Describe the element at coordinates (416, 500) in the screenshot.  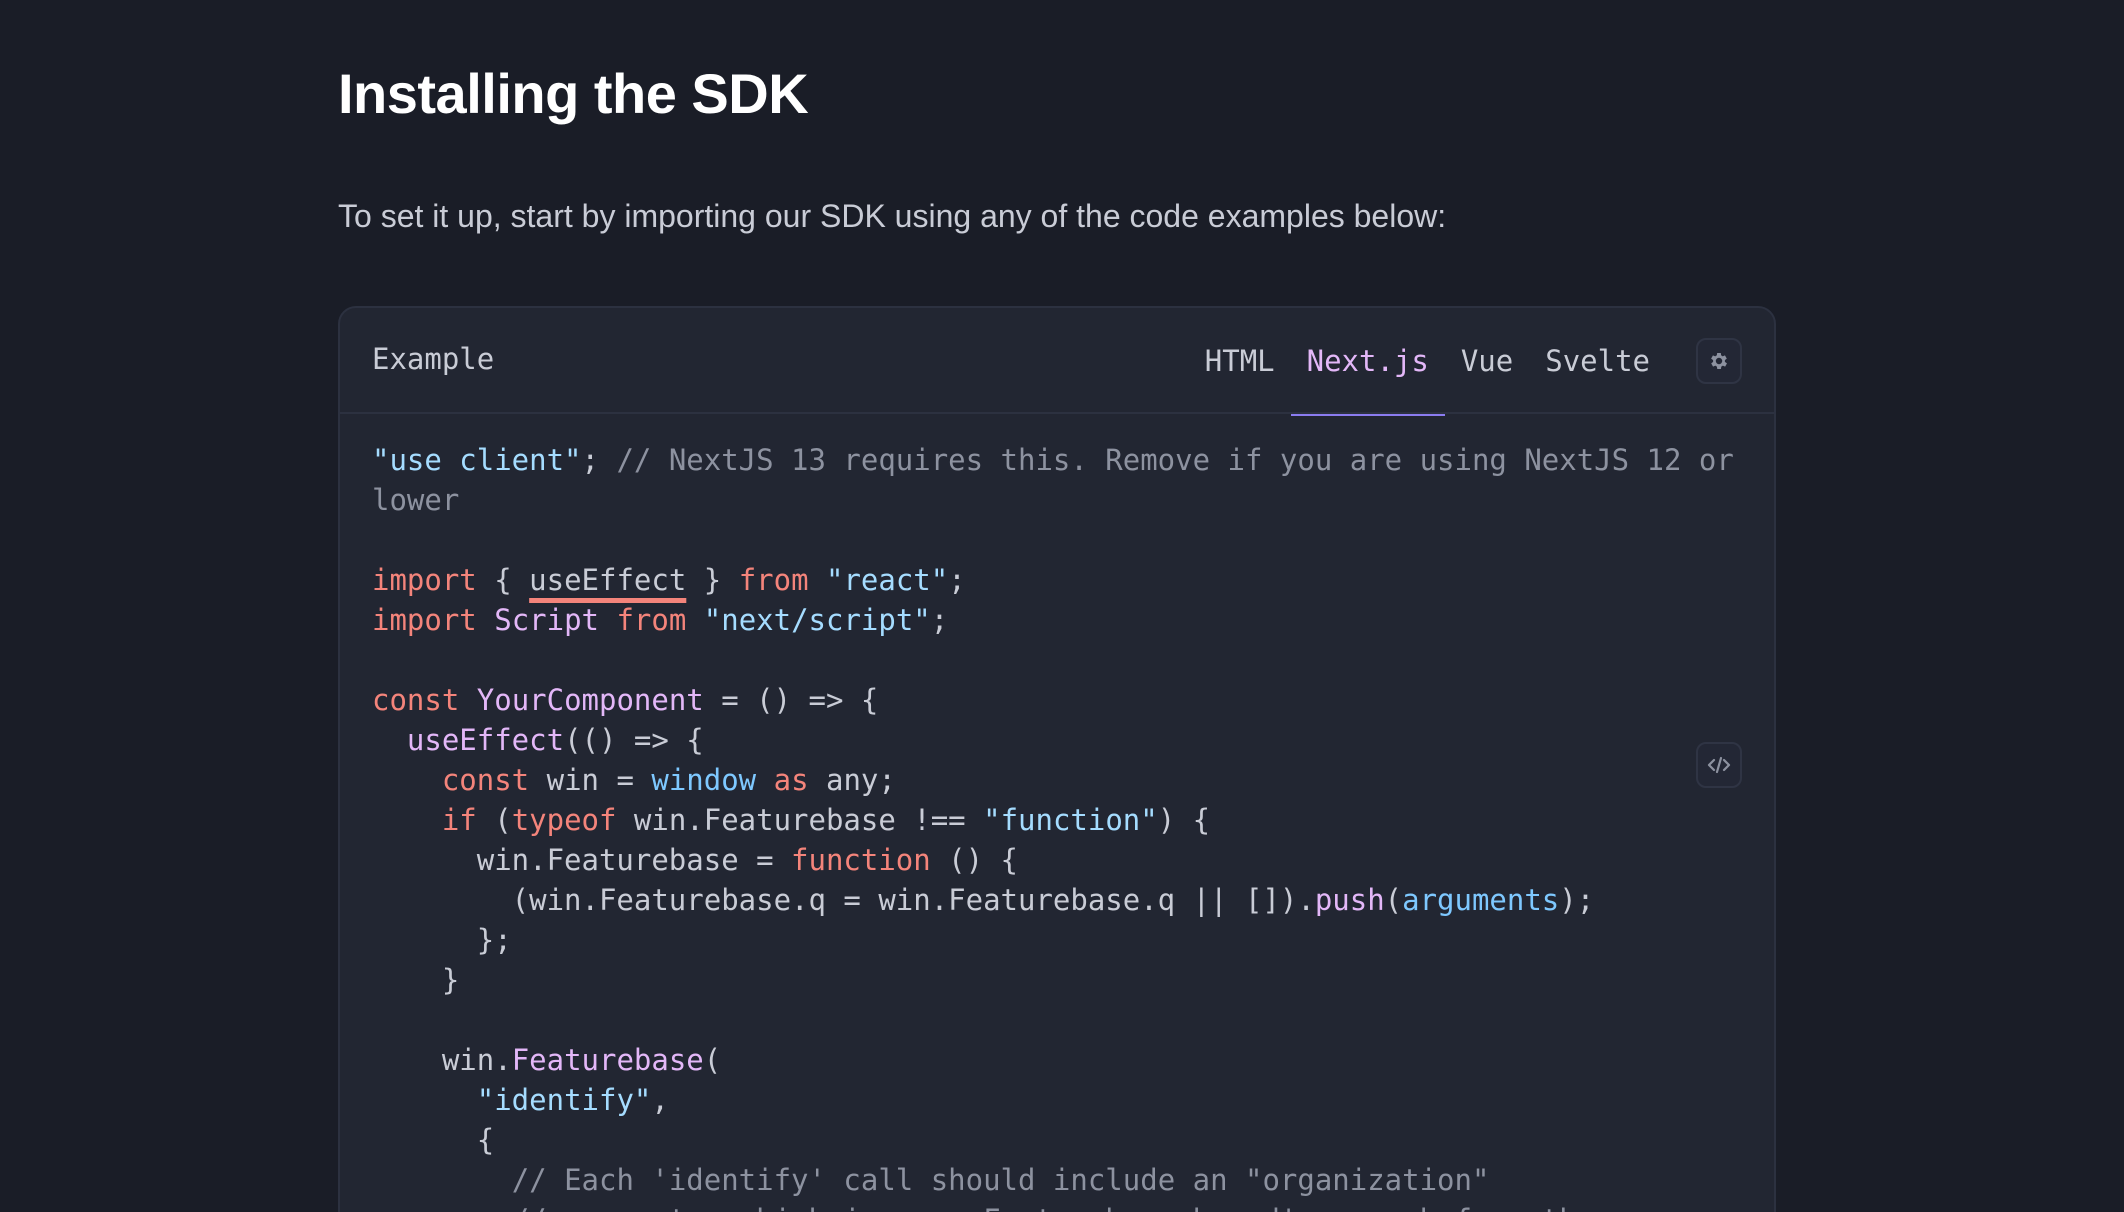
I see `code-comment: lower` at that location.